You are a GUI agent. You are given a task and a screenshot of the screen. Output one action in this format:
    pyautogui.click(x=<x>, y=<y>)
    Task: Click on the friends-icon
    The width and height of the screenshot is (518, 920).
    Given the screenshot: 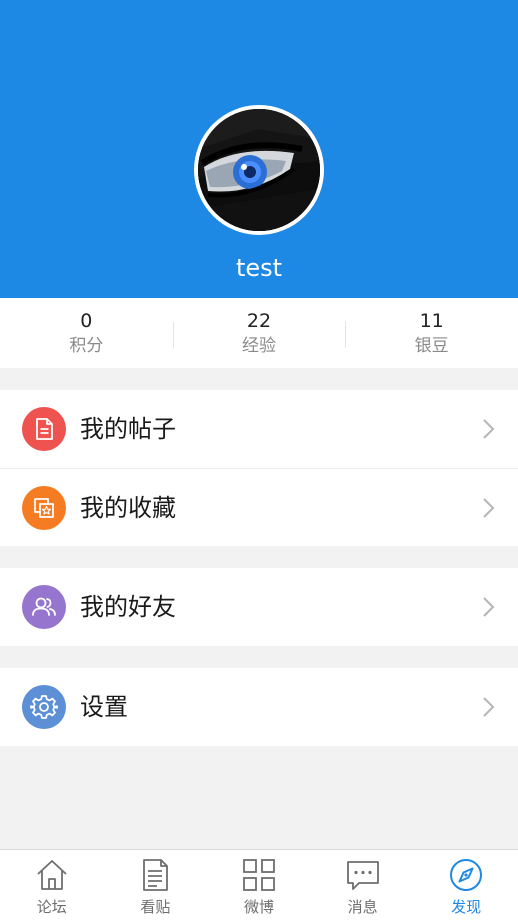 What is the action you would take?
    pyautogui.click(x=44, y=607)
    